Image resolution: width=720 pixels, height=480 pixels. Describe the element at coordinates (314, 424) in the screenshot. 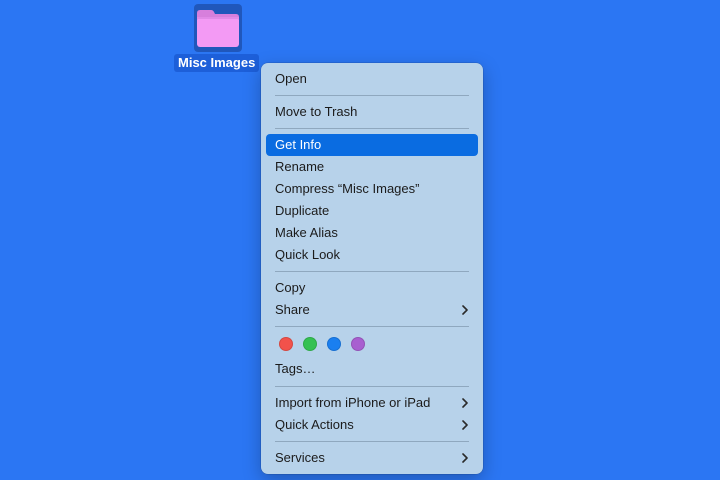

I see `menu-item-quick-actions-label: Quick Actions` at that location.